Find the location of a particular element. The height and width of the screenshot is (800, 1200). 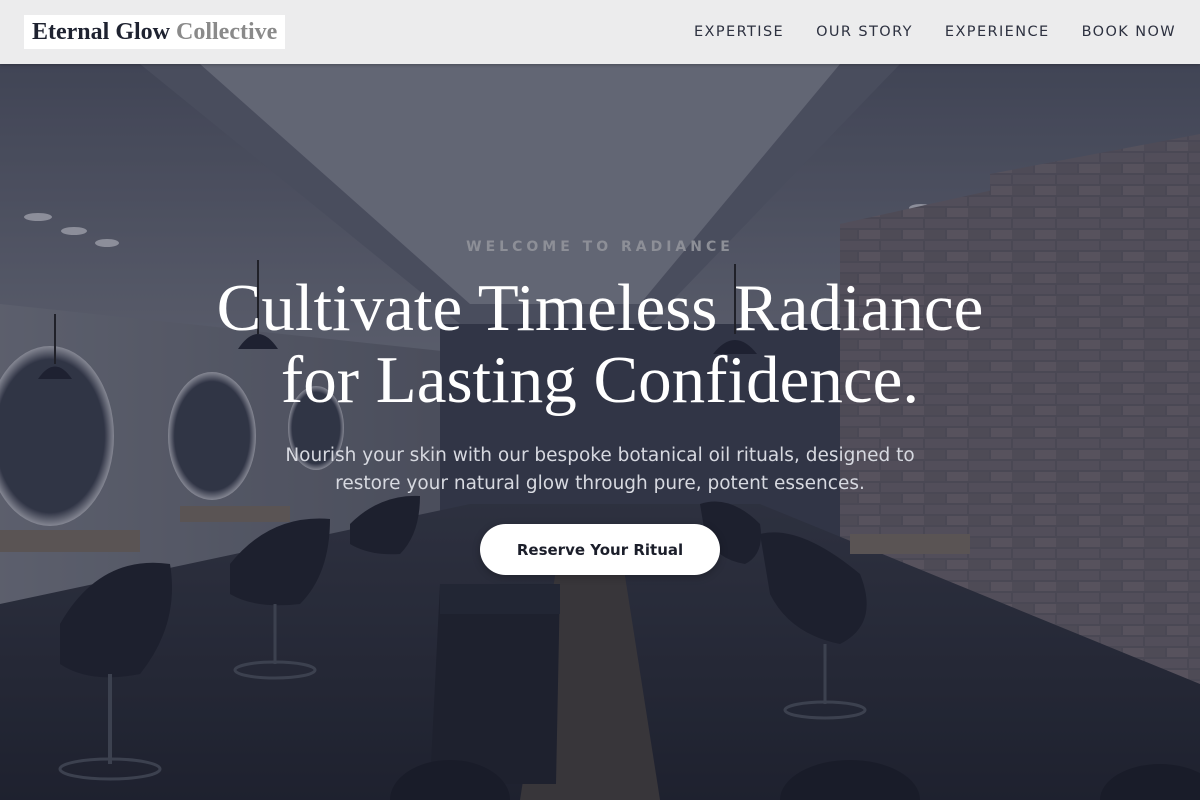

nav-link-expertise: EXPERTISE is located at coordinates (739, 32).